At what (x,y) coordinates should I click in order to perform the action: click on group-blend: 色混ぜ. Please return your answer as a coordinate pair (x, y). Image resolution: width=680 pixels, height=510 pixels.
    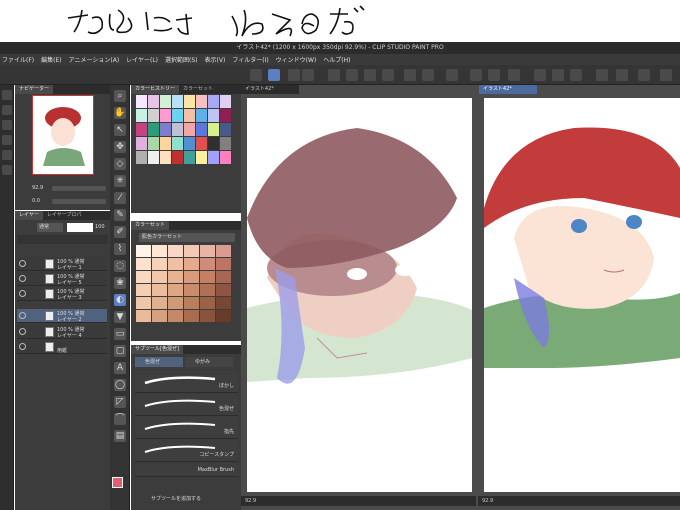
    Looking at the image, I should click on (159, 362).